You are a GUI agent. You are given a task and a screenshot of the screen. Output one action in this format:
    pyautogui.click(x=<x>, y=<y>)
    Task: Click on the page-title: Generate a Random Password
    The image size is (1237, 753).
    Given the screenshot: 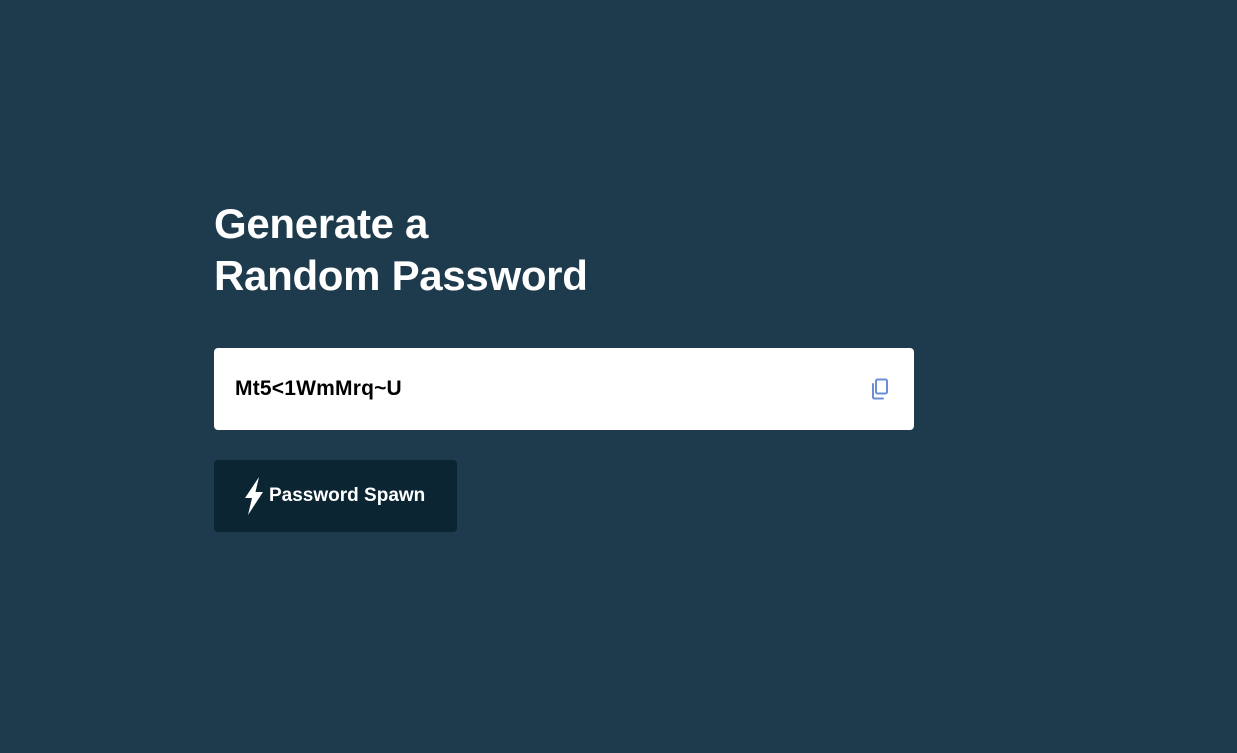 What is the action you would take?
    pyautogui.click(x=564, y=250)
    